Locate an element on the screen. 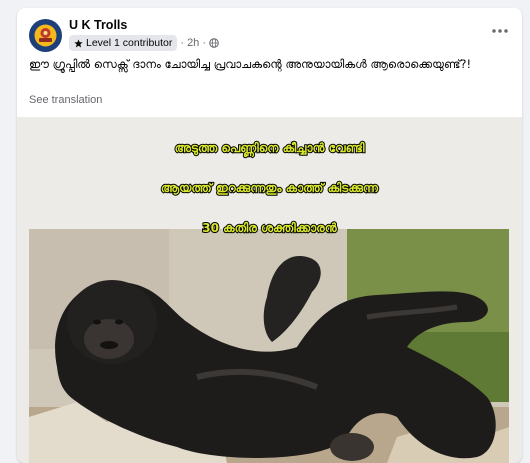 The image size is (530, 463). globe-icon is located at coordinates (214, 43).